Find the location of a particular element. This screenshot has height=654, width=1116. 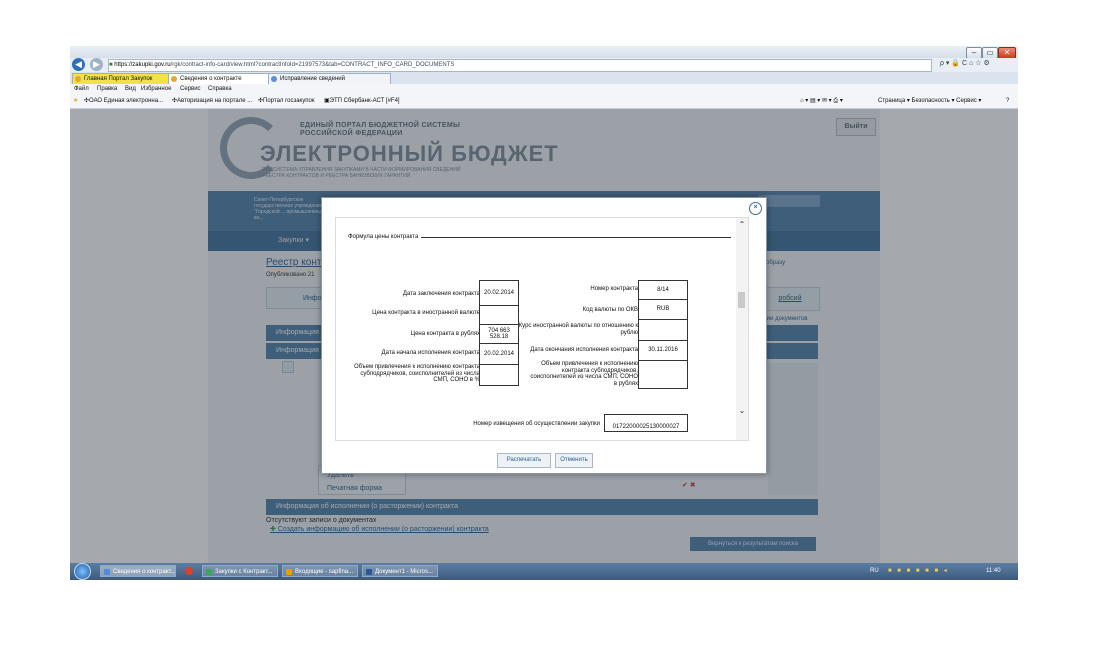

favorite-label: ЭТП Сбербанк-АСТ [#F4] is located at coordinates (364, 101).